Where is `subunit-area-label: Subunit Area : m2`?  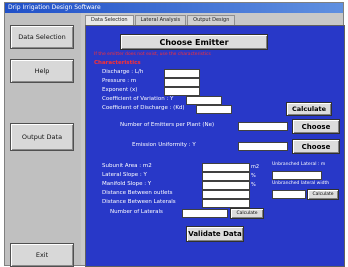 subunit-area-label: Subunit Area : m2 is located at coordinates (127, 166).